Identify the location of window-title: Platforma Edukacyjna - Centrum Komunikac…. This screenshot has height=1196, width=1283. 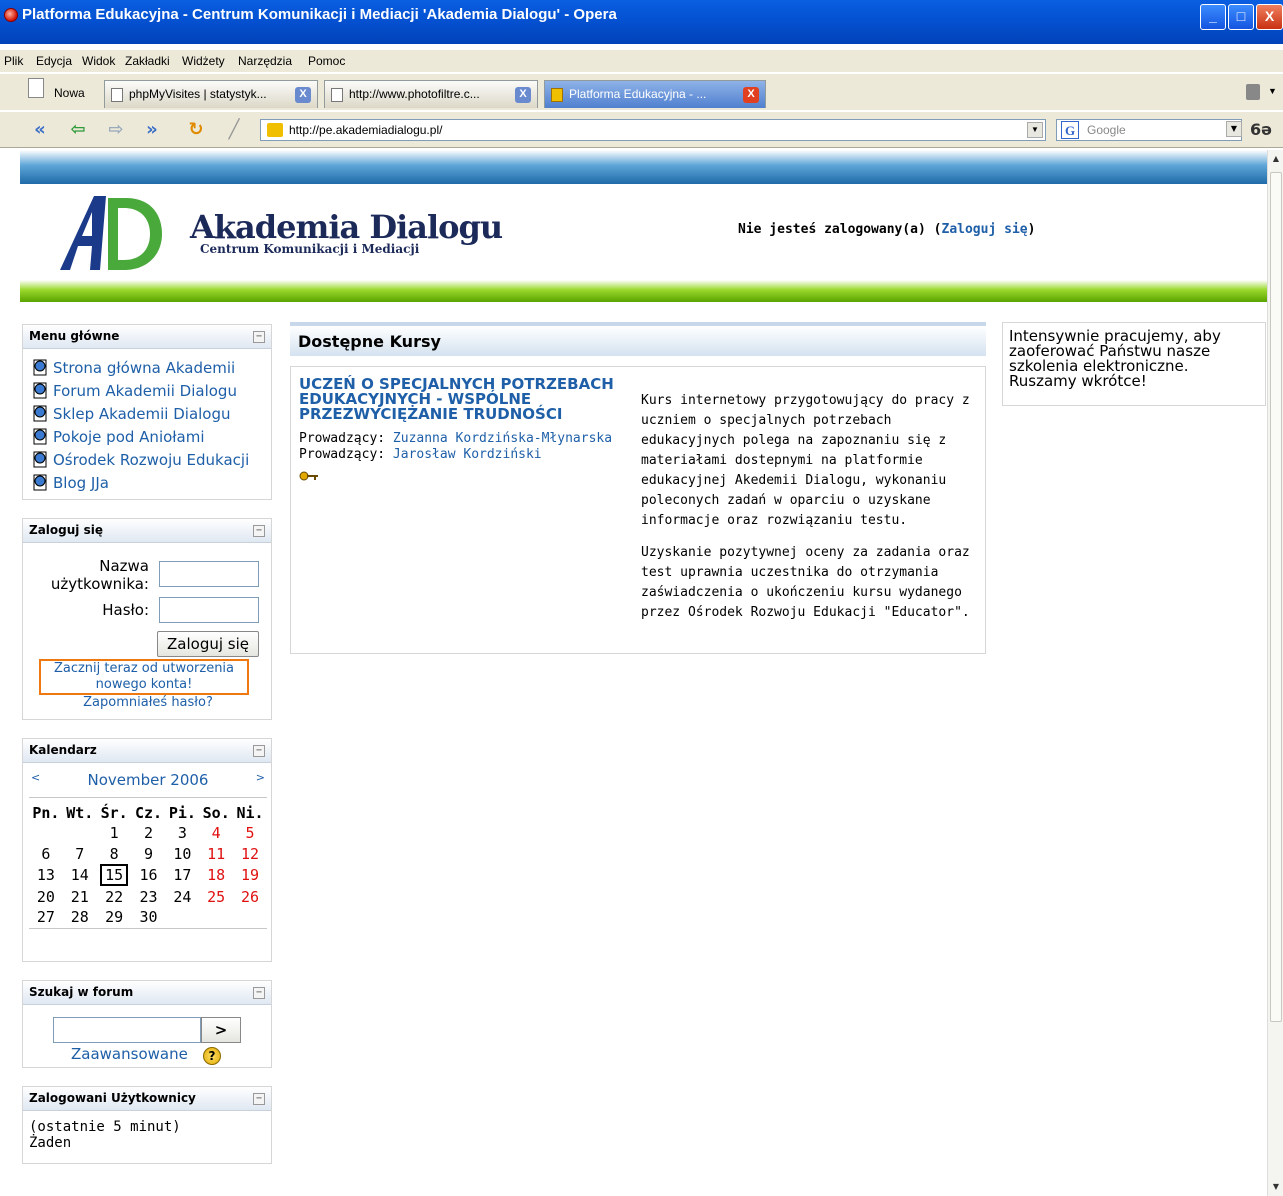
(319, 14).